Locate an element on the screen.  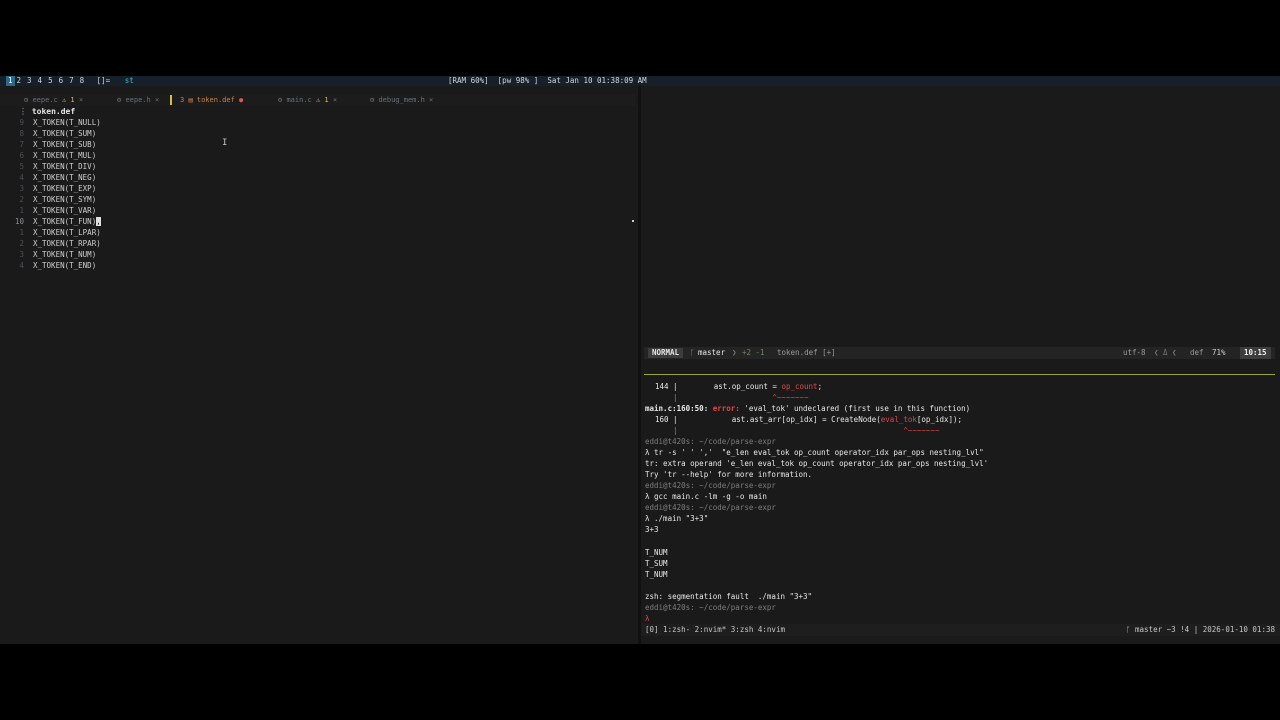
shell-command: λ gcc main.c -lm -g -o main is located at coordinates (706, 496).